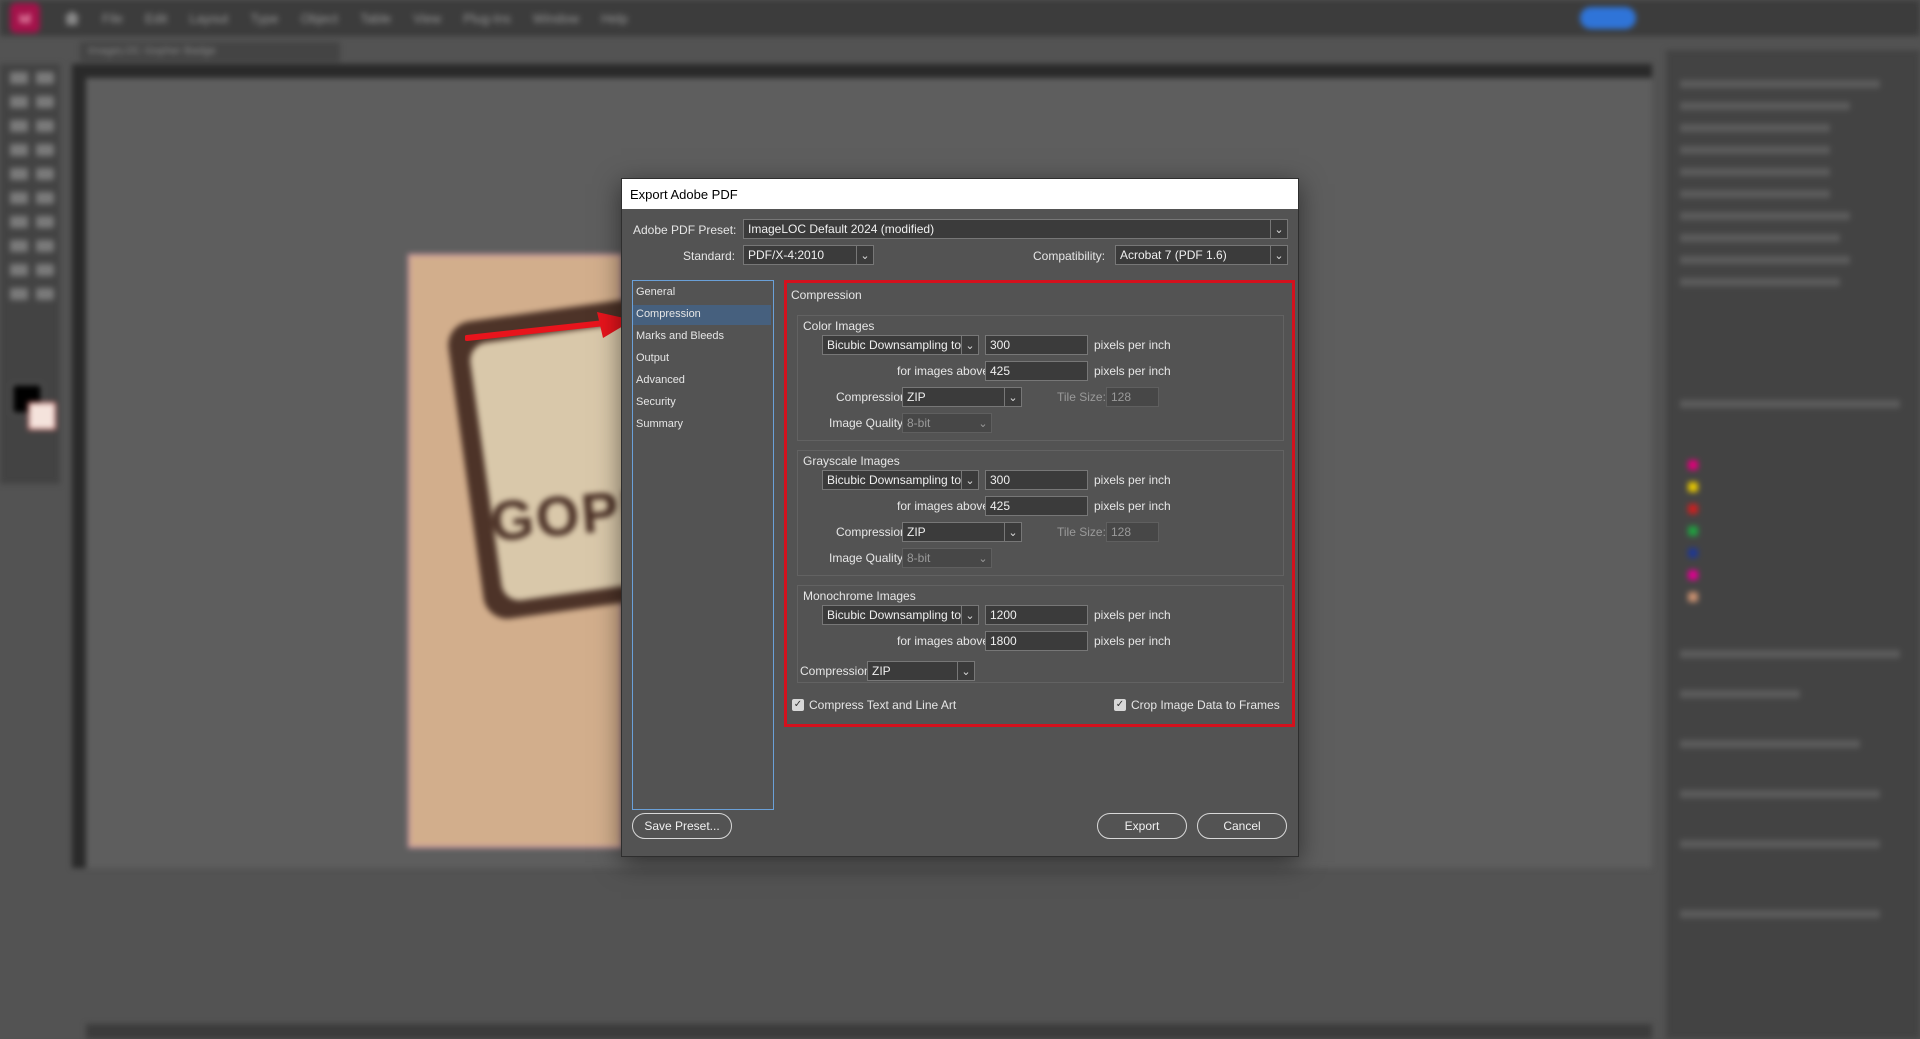 The width and height of the screenshot is (1920, 1039). I want to click on stroke-swatch, so click(42, 416).